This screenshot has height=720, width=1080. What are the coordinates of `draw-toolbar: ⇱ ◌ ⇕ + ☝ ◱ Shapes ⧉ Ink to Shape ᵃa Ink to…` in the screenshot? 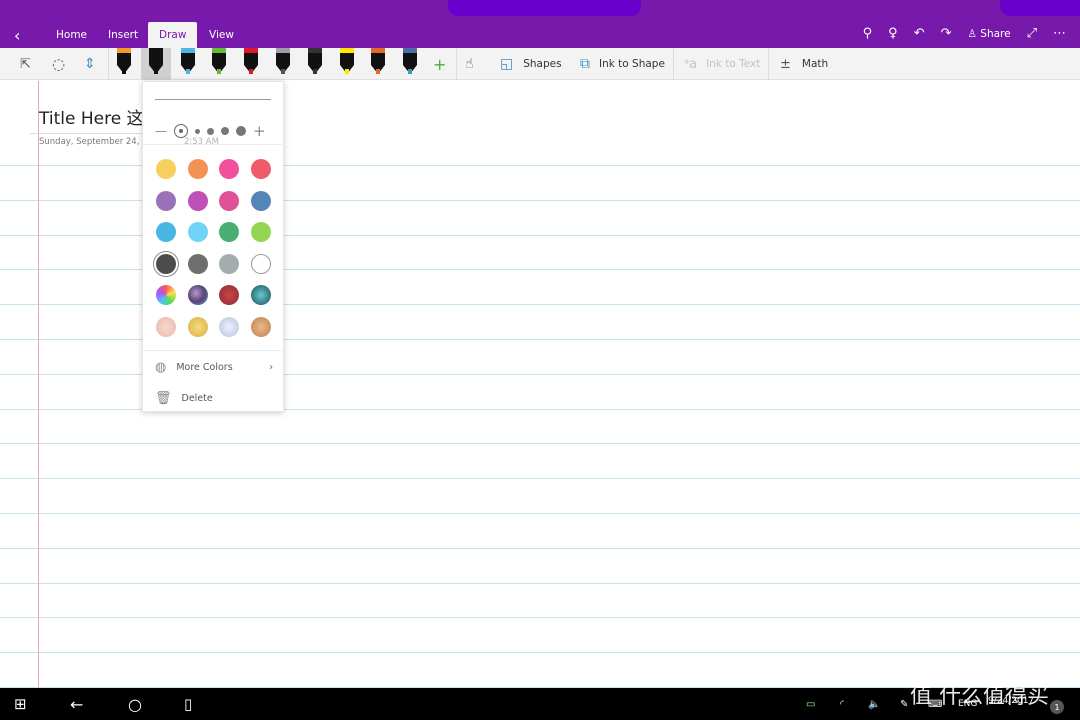 It's located at (540, 64).